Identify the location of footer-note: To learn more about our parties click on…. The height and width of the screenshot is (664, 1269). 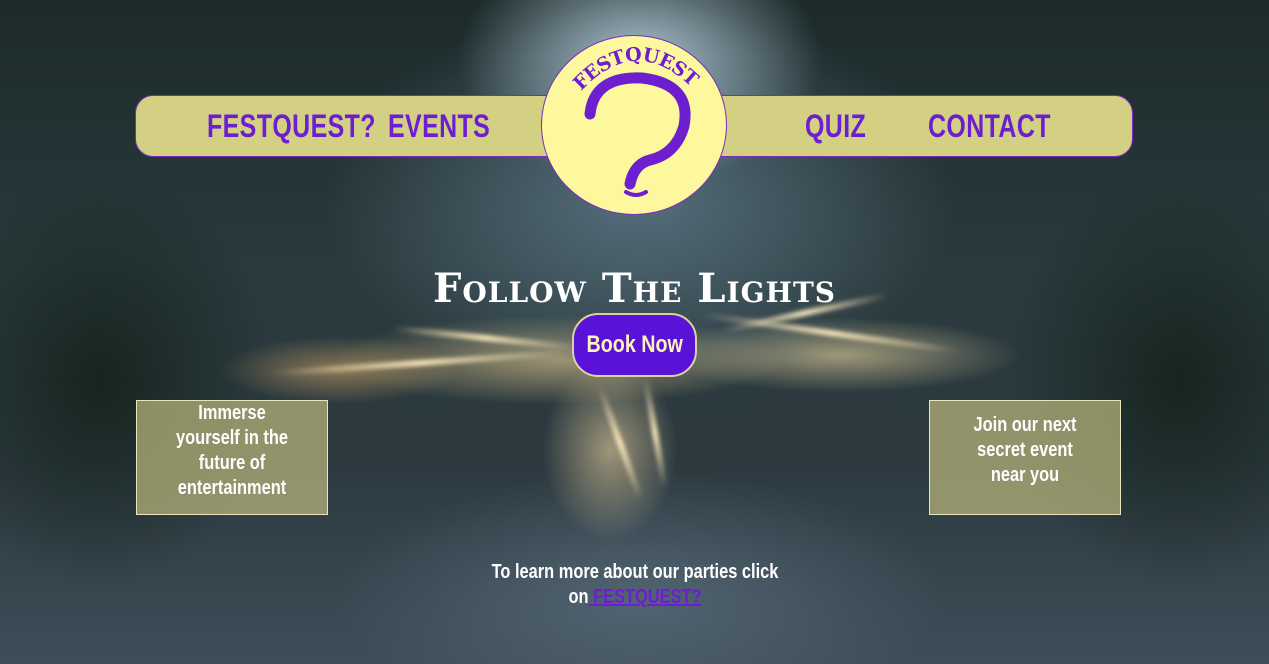
(635, 585).